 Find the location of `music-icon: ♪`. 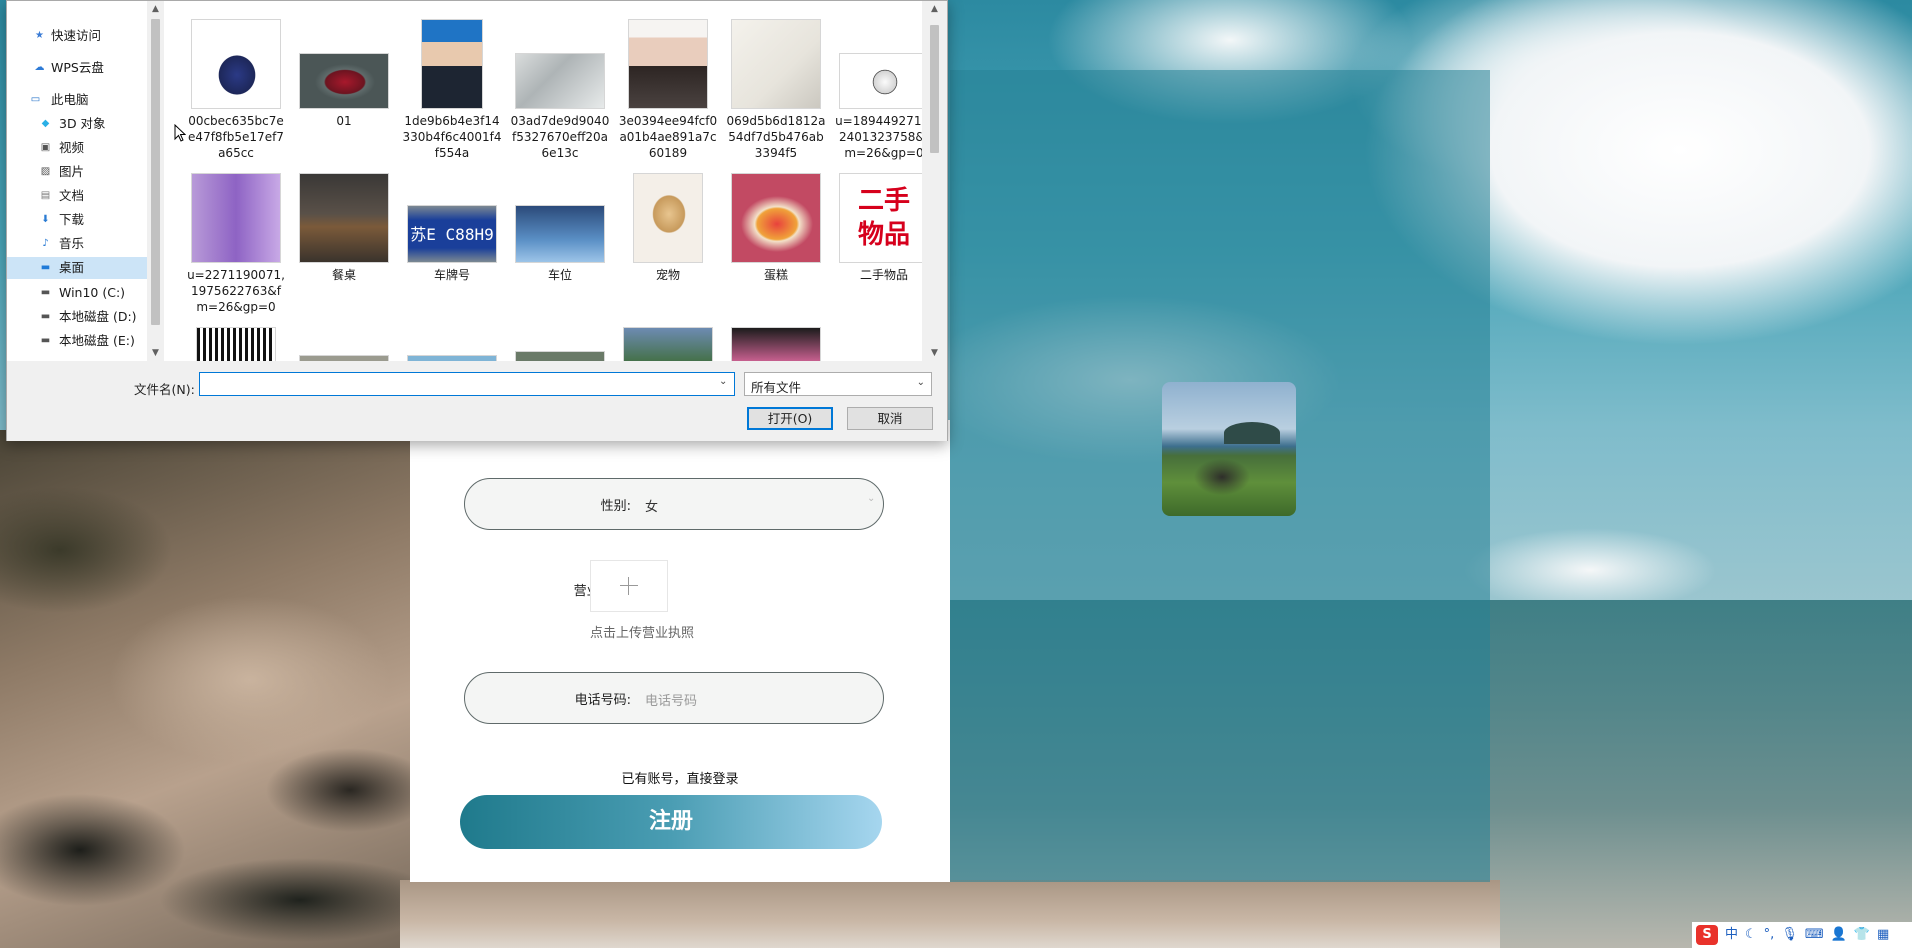

music-icon: ♪ is located at coordinates (45, 243).